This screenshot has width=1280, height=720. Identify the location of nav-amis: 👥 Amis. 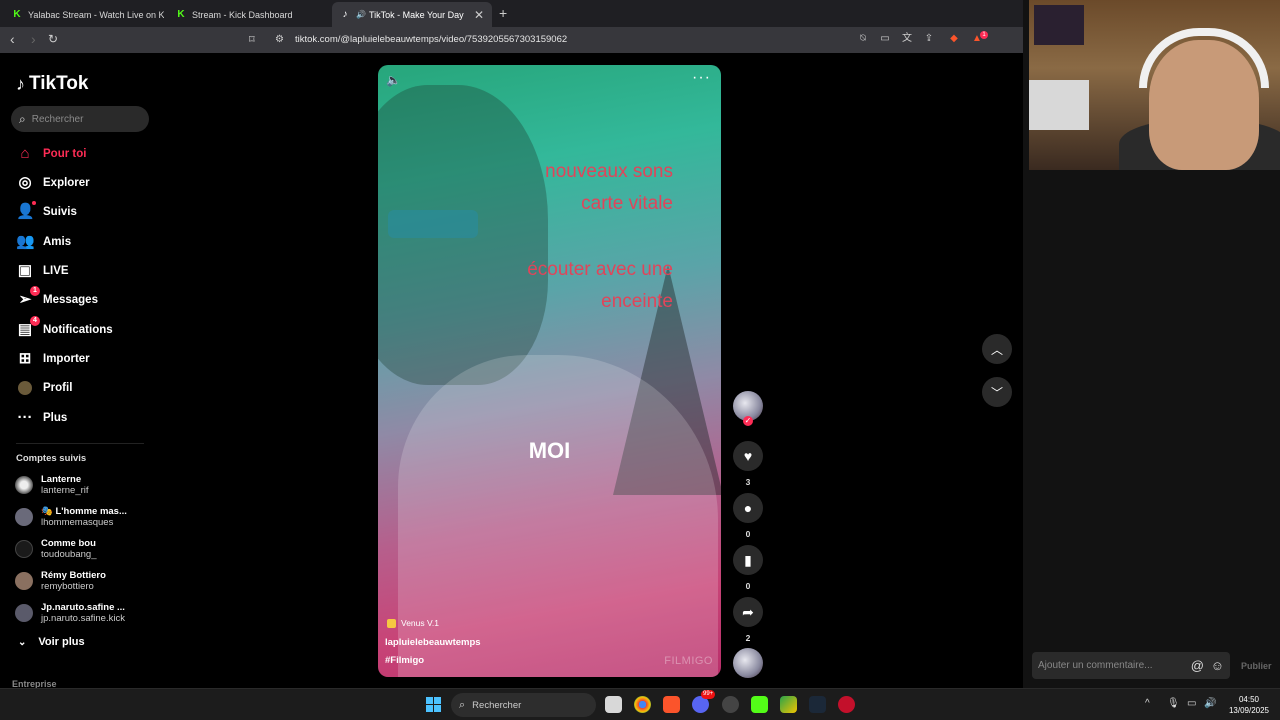
(43, 242).